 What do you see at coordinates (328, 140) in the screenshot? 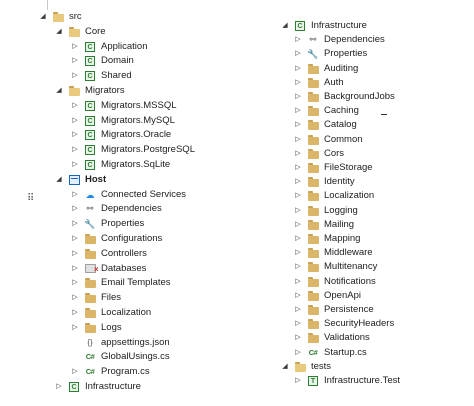
I see `right-tree-item-common: ▷ Common` at bounding box center [328, 140].